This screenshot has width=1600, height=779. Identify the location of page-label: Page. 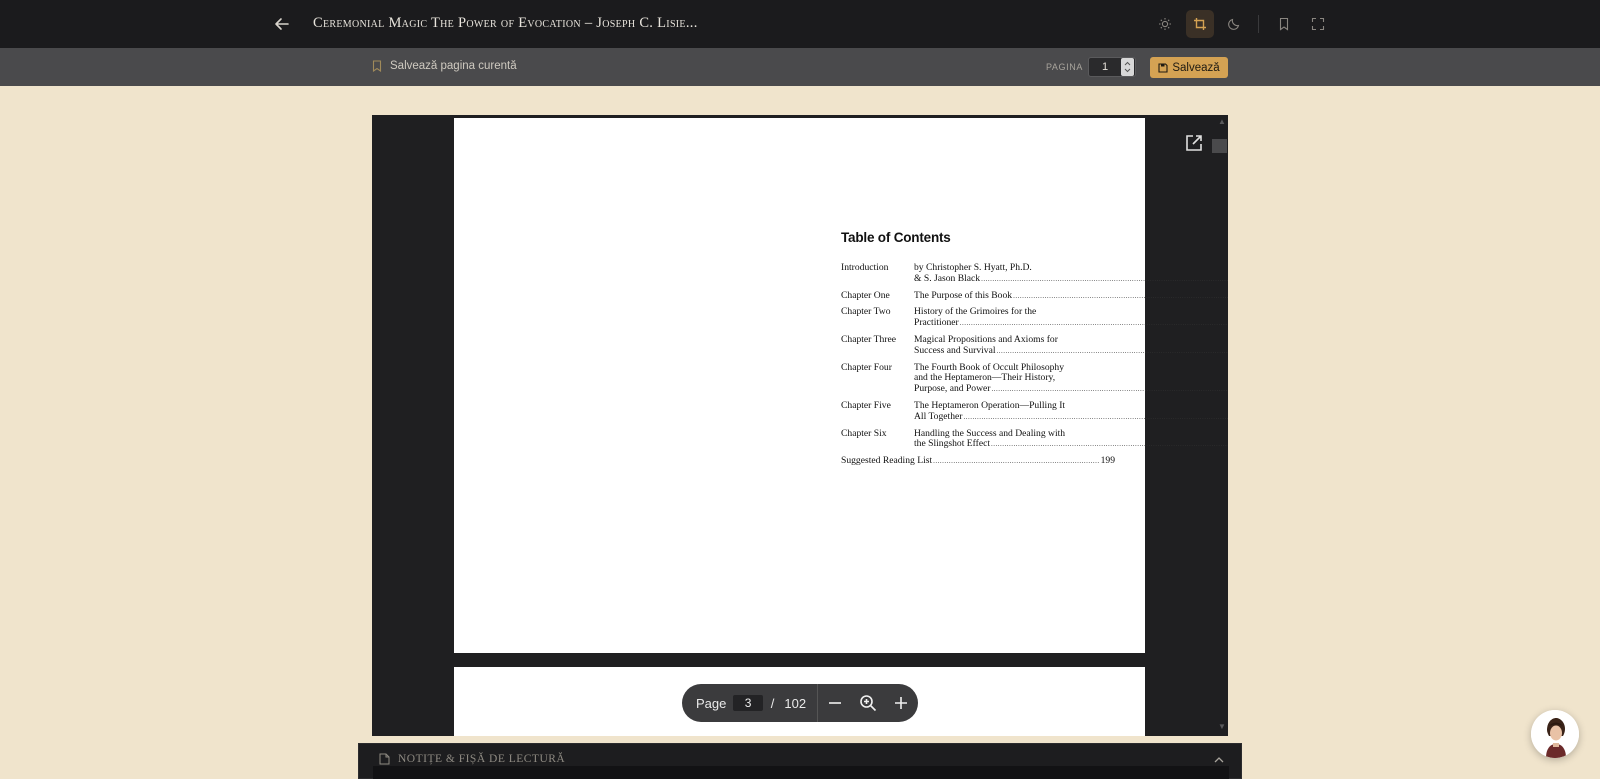
(711, 703).